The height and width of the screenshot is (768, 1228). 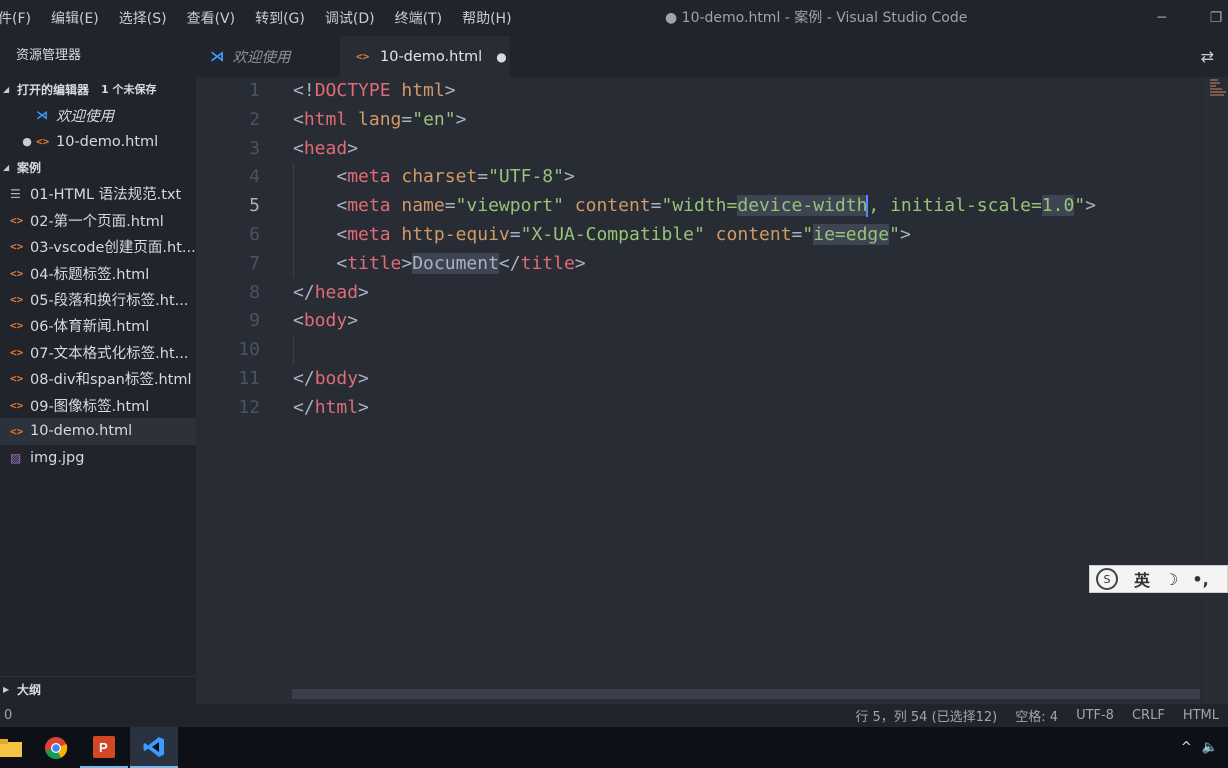 What do you see at coordinates (75, 18) in the screenshot?
I see `menu-edit: 编辑(E)` at bounding box center [75, 18].